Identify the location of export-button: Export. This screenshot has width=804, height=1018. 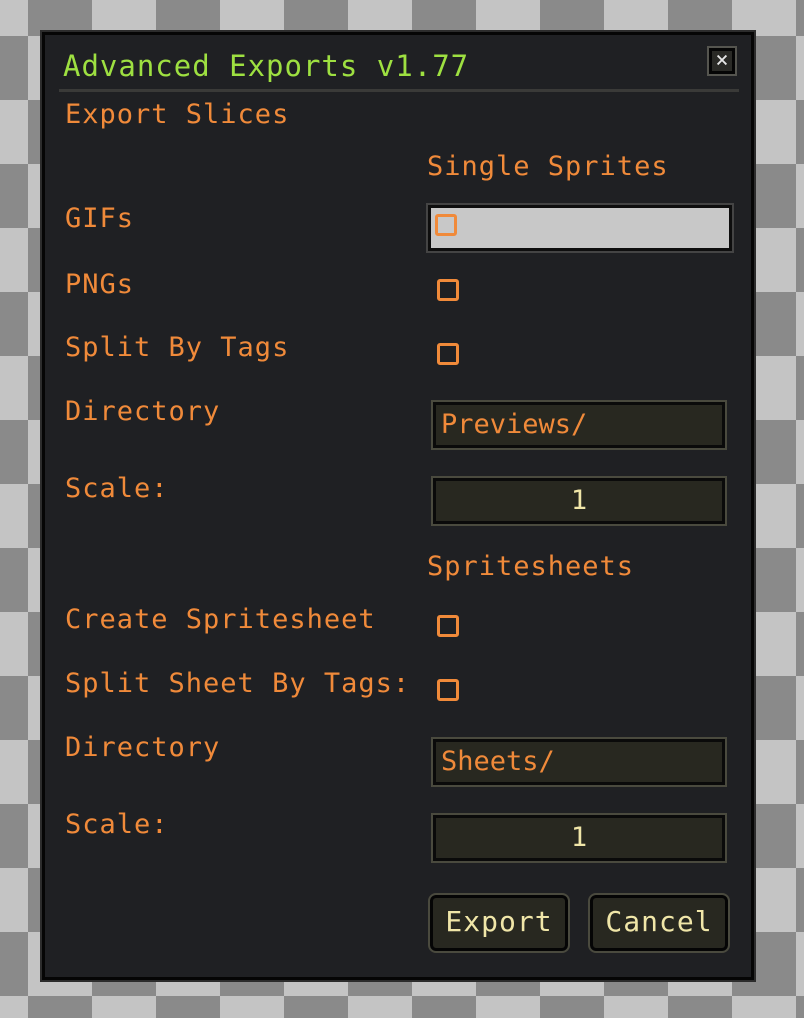
(499, 923).